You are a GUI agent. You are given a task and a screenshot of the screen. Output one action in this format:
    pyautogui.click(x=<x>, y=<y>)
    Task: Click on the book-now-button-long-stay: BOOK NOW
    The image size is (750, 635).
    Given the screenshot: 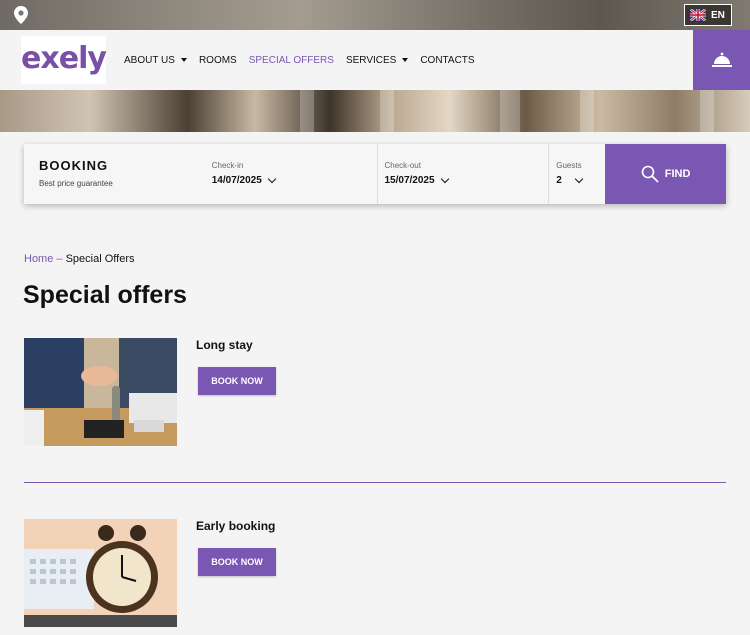 What is the action you would take?
    pyautogui.click(x=237, y=381)
    